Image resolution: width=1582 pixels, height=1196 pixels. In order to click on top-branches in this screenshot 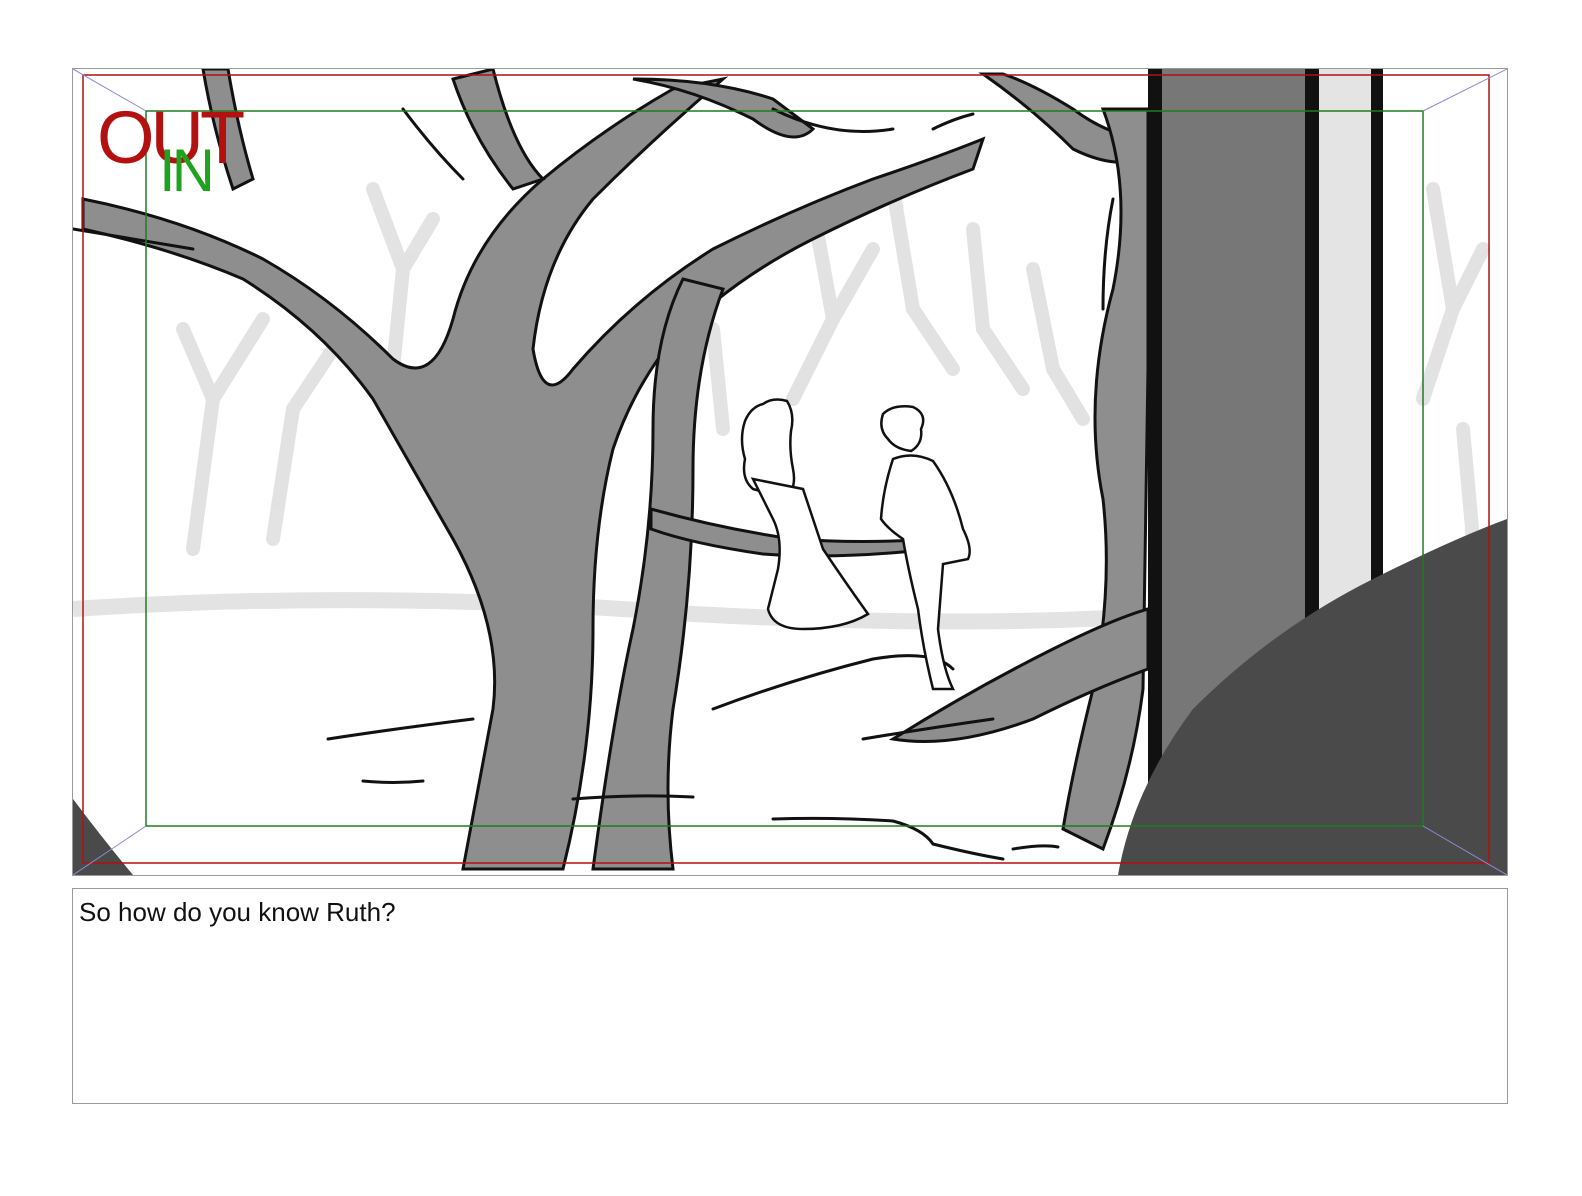, I will do `click(678, 130)`.